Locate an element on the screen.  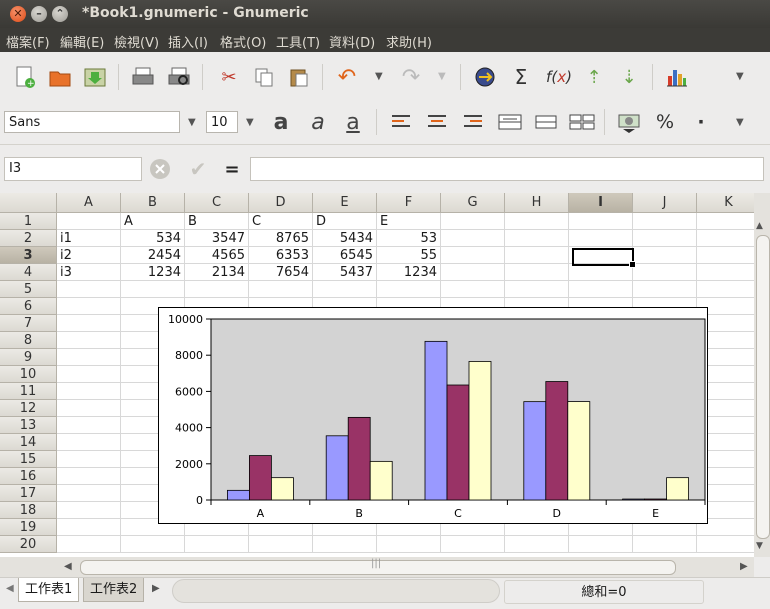
row-header-15: 15 is located at coordinates (28, 459).